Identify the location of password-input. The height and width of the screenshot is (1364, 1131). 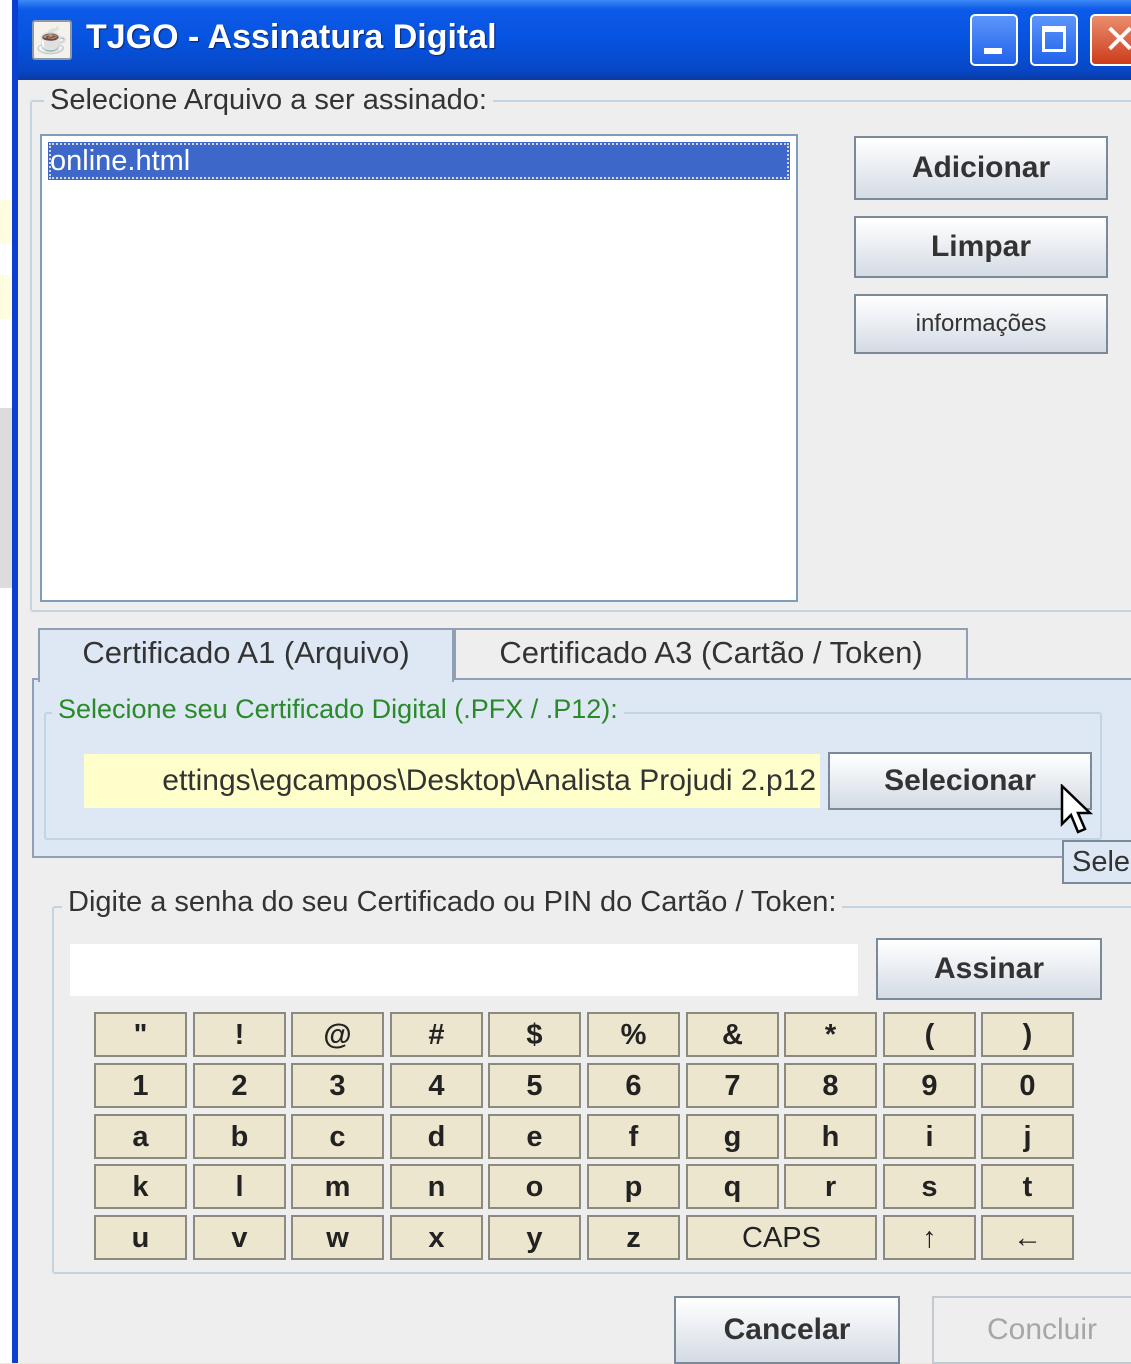
(464, 970).